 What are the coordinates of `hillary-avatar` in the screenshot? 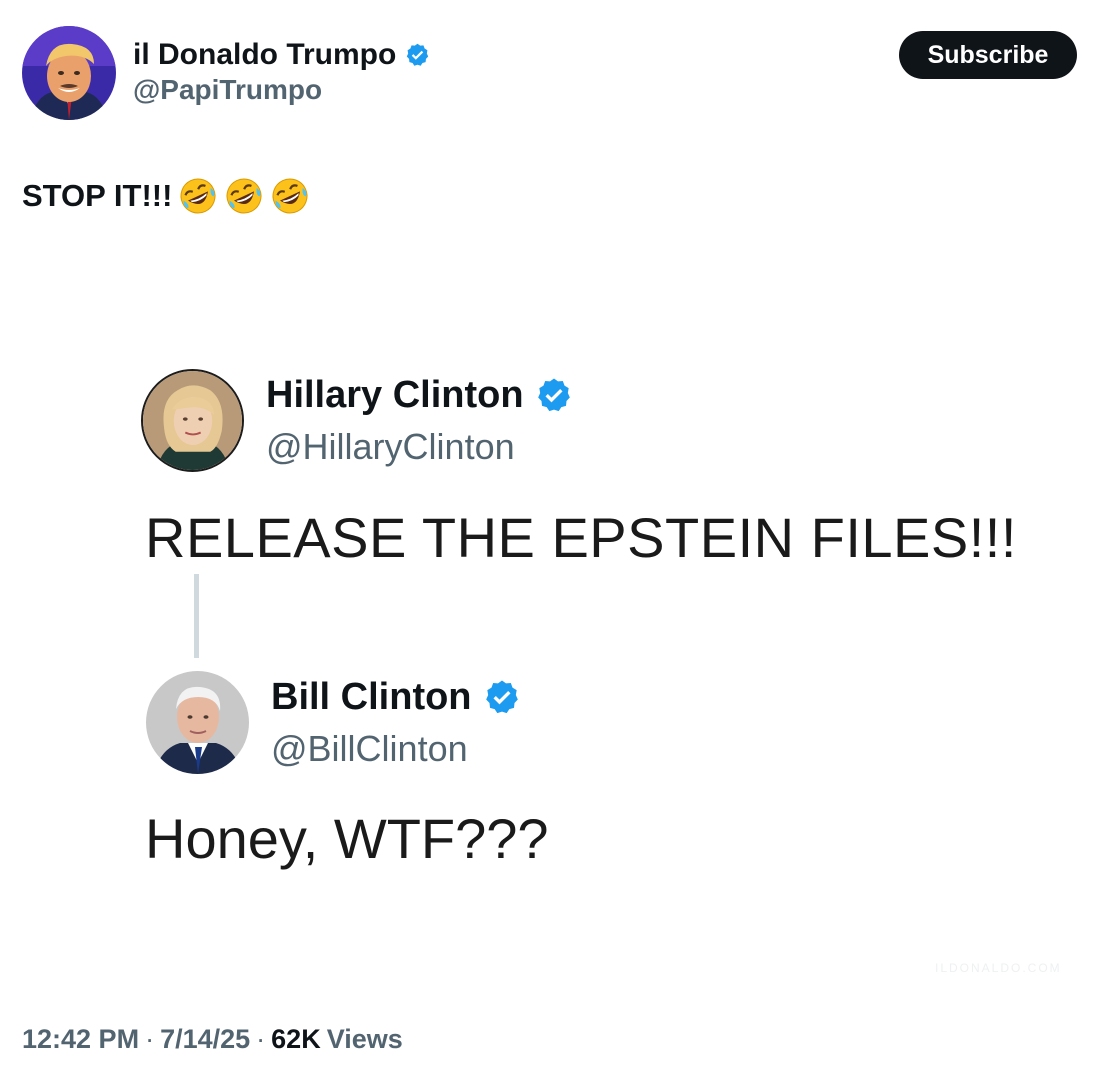 It's located at (192, 420).